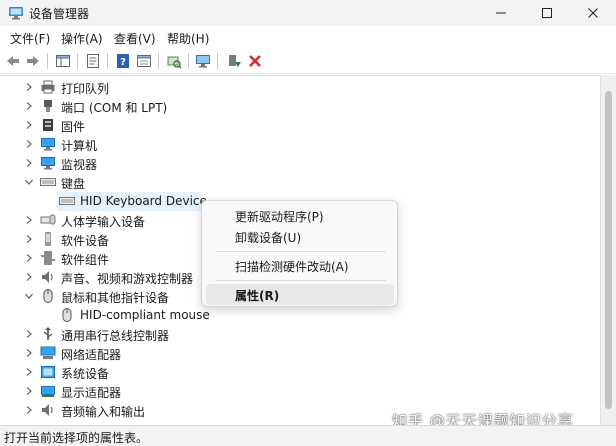 This screenshot has width=616, height=446. What do you see at coordinates (300, 315) in the screenshot?
I see `tree-node: HID-compliant mouse` at bounding box center [300, 315].